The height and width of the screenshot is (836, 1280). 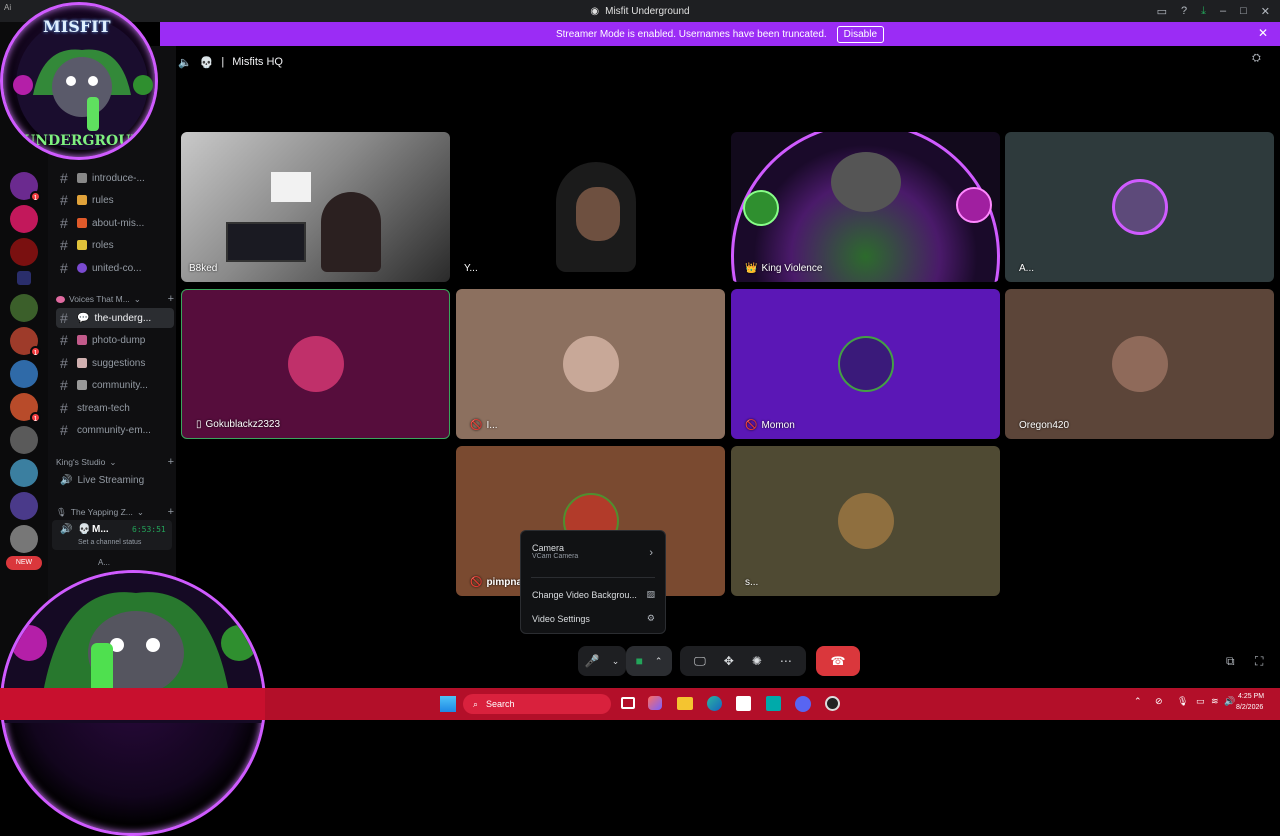 What do you see at coordinates (115, 340) in the screenshot?
I see `channel-item: # photo-dump` at bounding box center [115, 340].